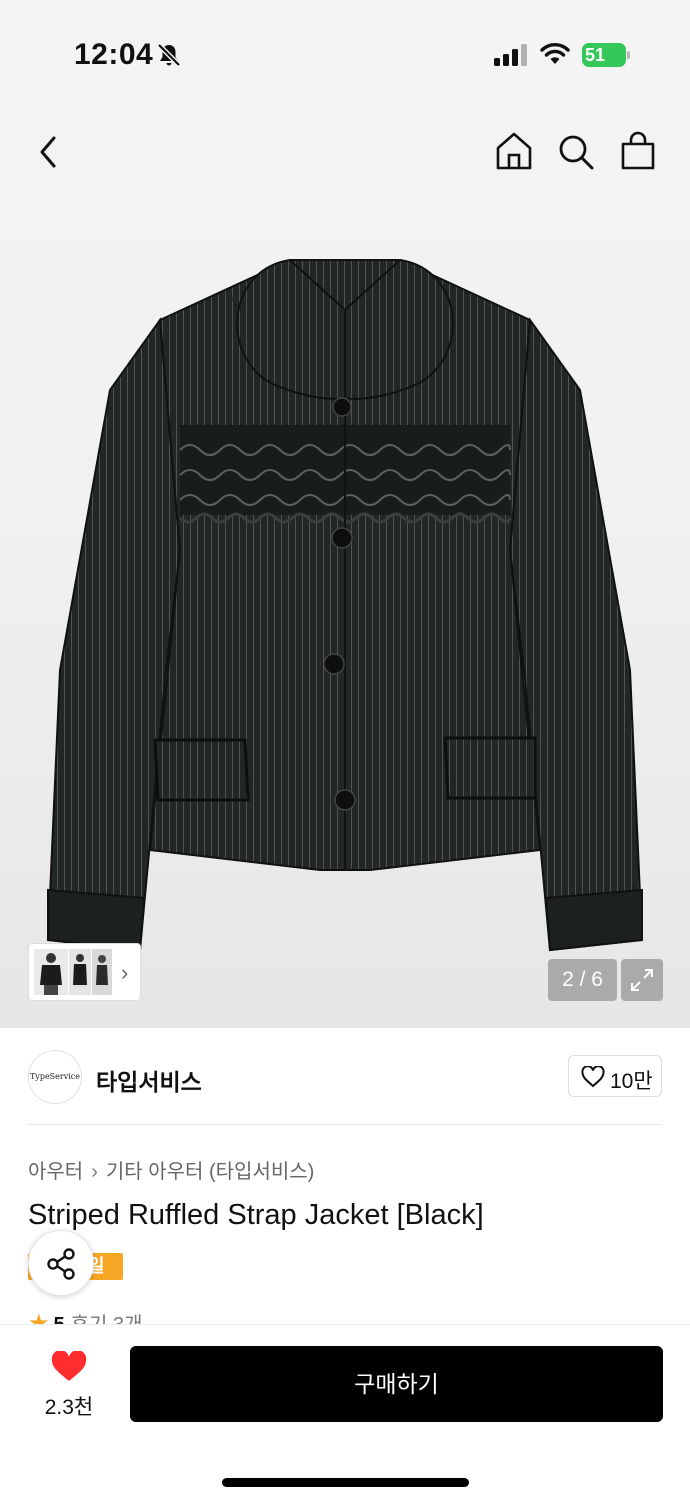 Image resolution: width=690 pixels, height=1500 pixels. What do you see at coordinates (345, 1124) in the screenshot?
I see `divider` at bounding box center [345, 1124].